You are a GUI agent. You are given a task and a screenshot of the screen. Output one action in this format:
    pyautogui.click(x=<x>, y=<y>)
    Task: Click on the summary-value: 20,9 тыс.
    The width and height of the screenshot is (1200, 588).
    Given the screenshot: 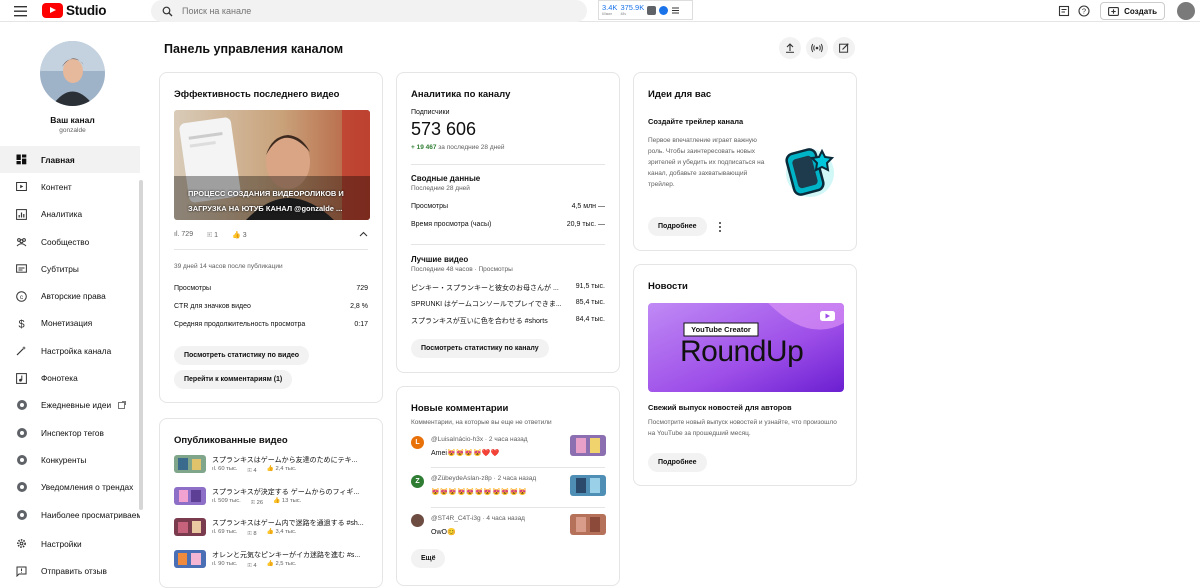 What is the action you would take?
    pyautogui.click(x=581, y=224)
    